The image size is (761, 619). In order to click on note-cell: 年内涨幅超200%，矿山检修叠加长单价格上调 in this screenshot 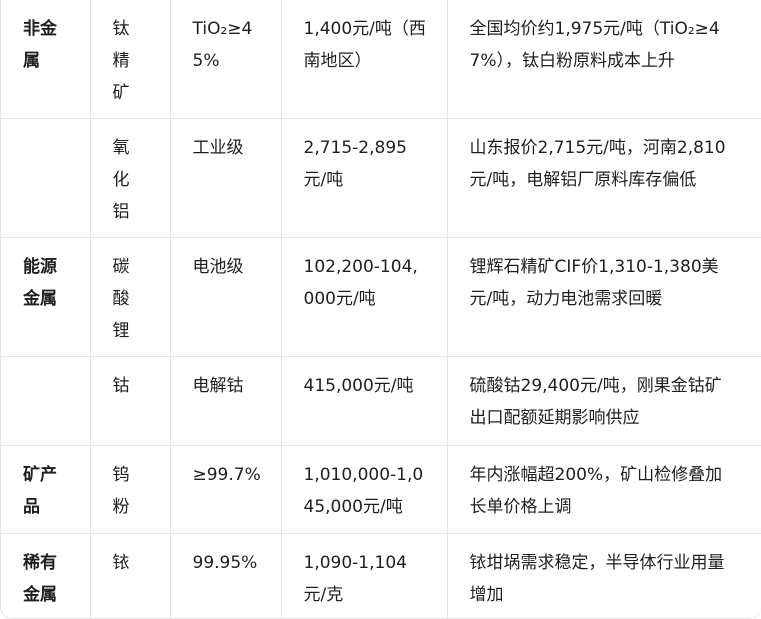, I will do `click(604, 489)`.